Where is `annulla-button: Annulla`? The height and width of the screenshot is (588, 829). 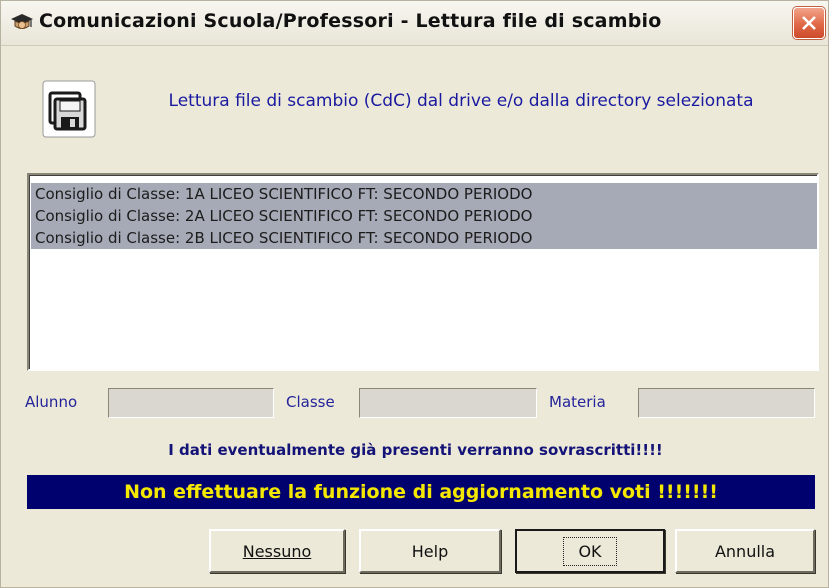
annulla-button: Annulla is located at coordinates (745, 551).